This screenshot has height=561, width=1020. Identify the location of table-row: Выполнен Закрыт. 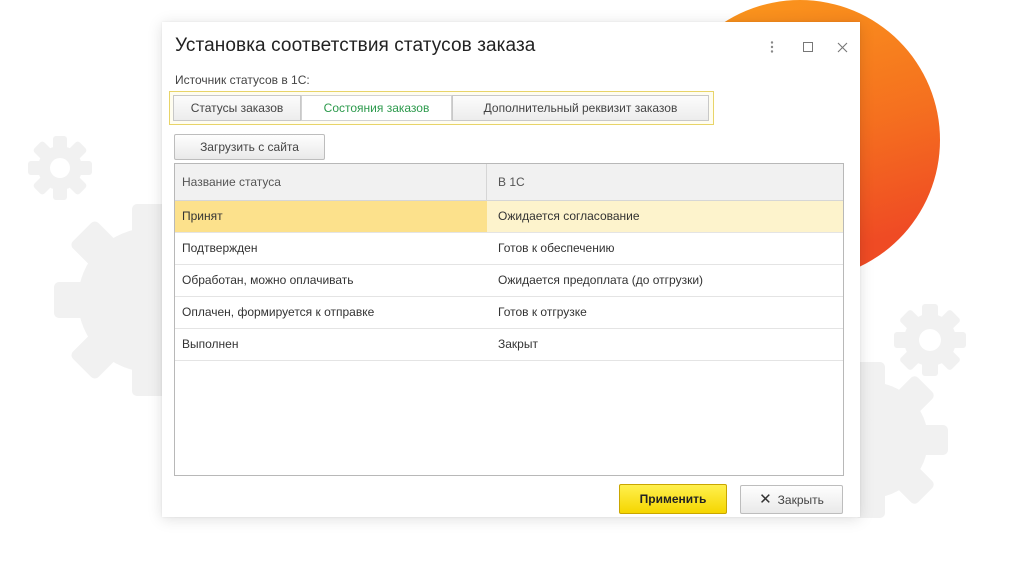
(509, 345).